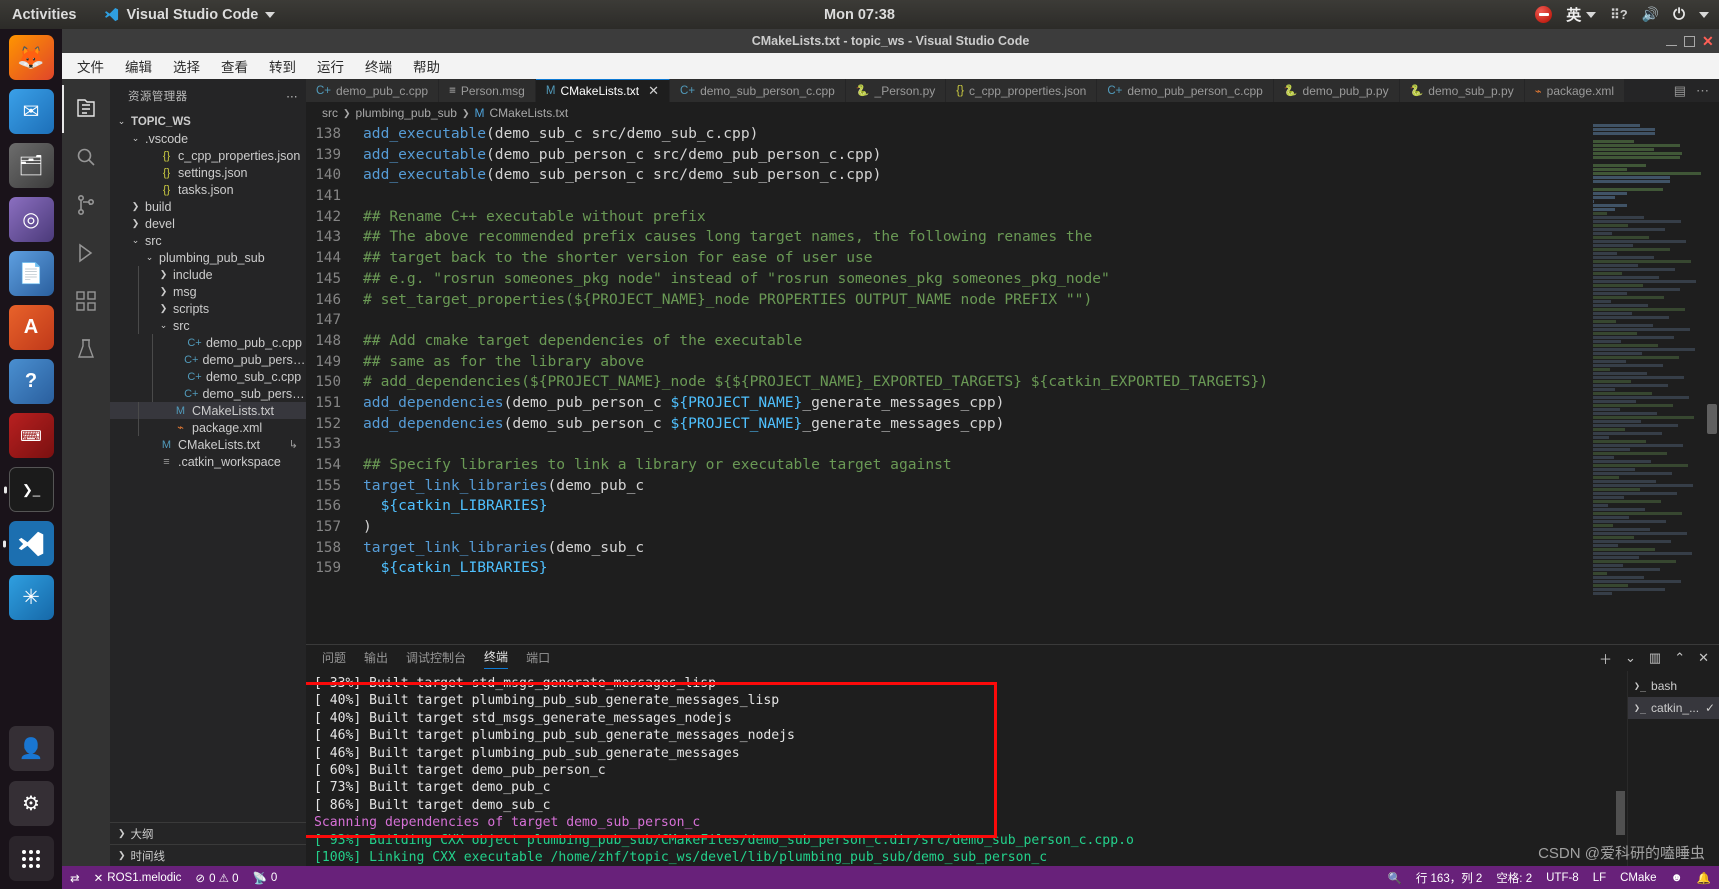 This screenshot has height=889, width=1719. What do you see at coordinates (31, 111) in the screenshot?
I see `dock-item-thunderbird: ✉` at bounding box center [31, 111].